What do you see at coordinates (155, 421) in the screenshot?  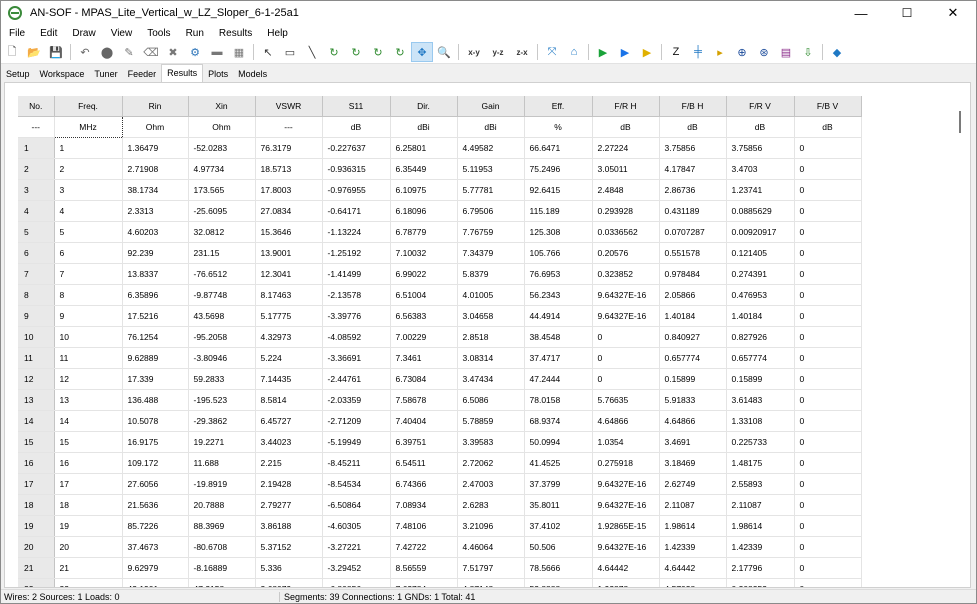 I see `table-cell: 10.5078` at bounding box center [155, 421].